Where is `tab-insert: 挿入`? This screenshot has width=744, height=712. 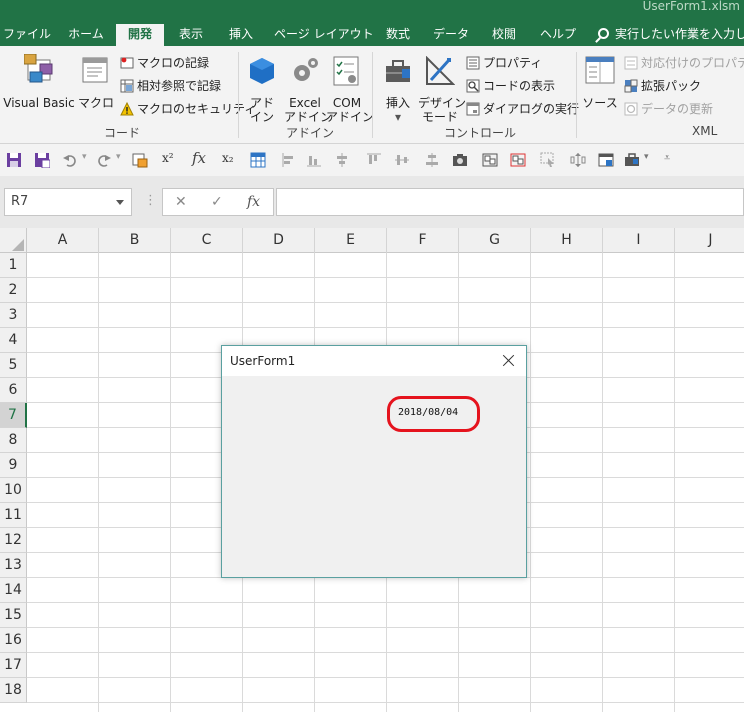
tab-insert: 挿入 is located at coordinates (241, 35).